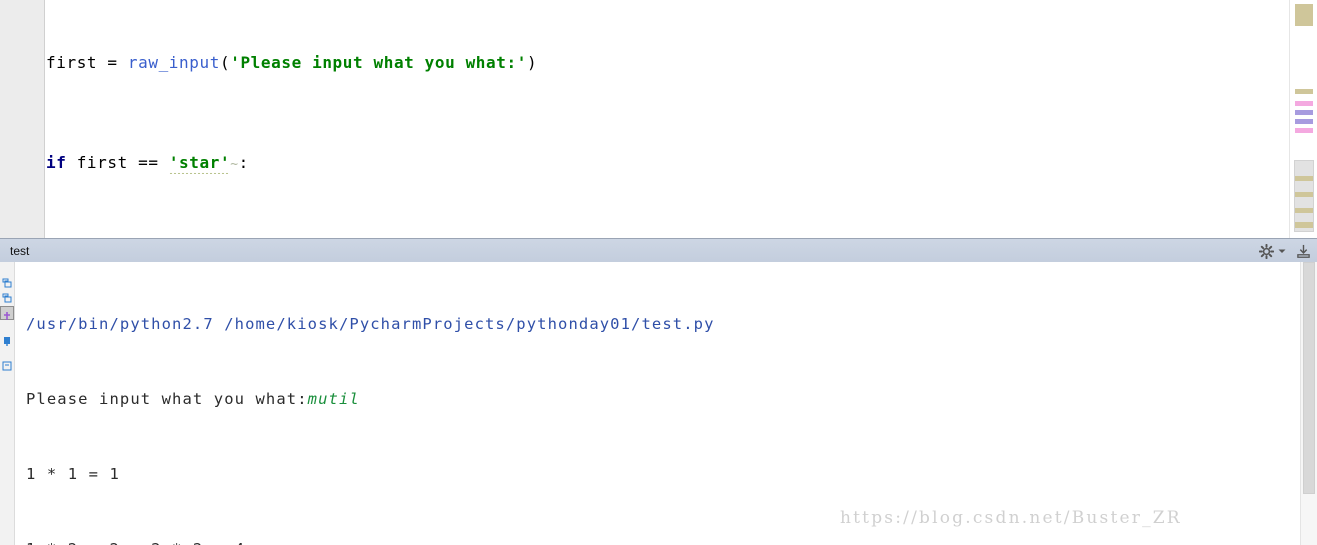 The height and width of the screenshot is (545, 1317). What do you see at coordinates (658, 251) in the screenshot?
I see `run-console-header: test` at bounding box center [658, 251].